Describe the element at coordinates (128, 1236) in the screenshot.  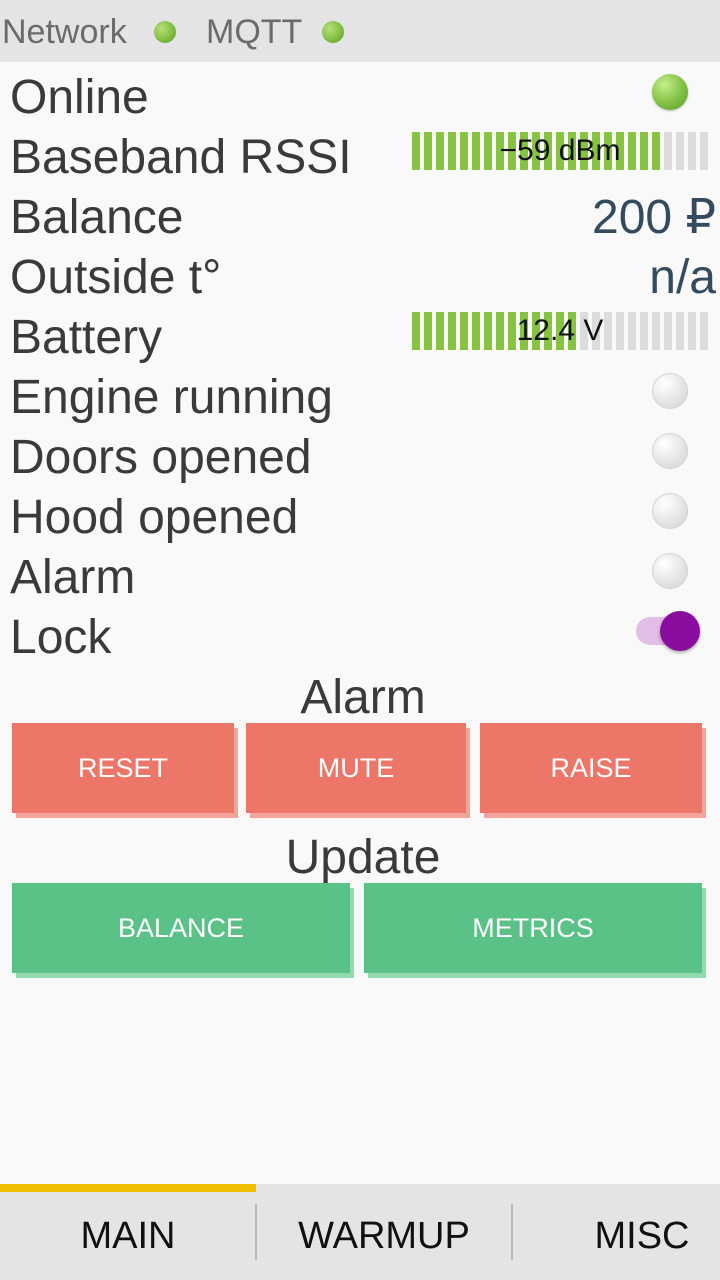
I see `tab-main: MAIN` at that location.